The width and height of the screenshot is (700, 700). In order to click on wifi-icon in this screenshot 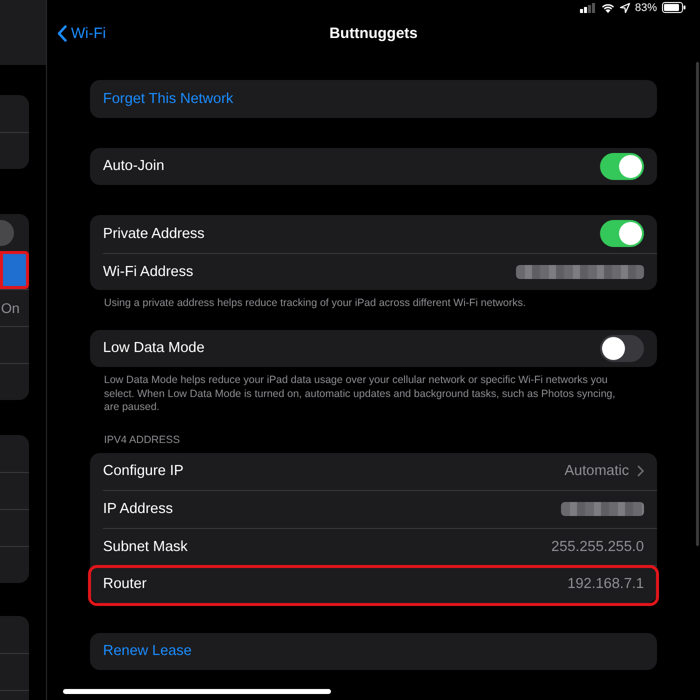, I will do `click(607, 7)`.